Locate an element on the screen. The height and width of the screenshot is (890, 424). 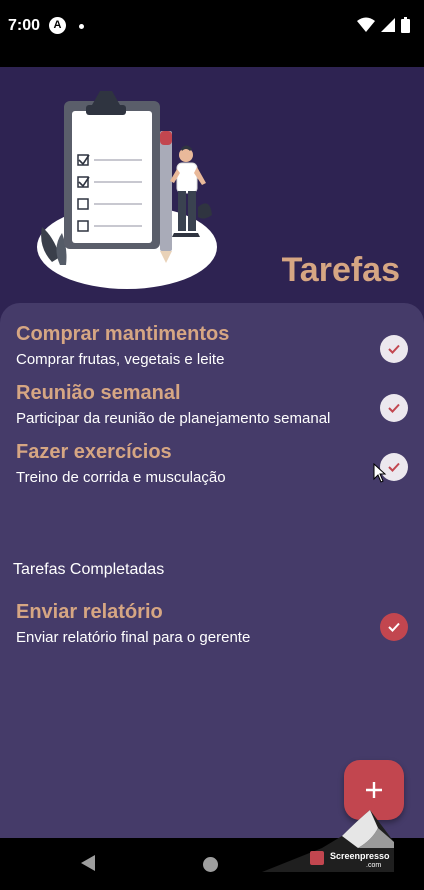
mouse-cursor-icon is located at coordinates (380, 473).